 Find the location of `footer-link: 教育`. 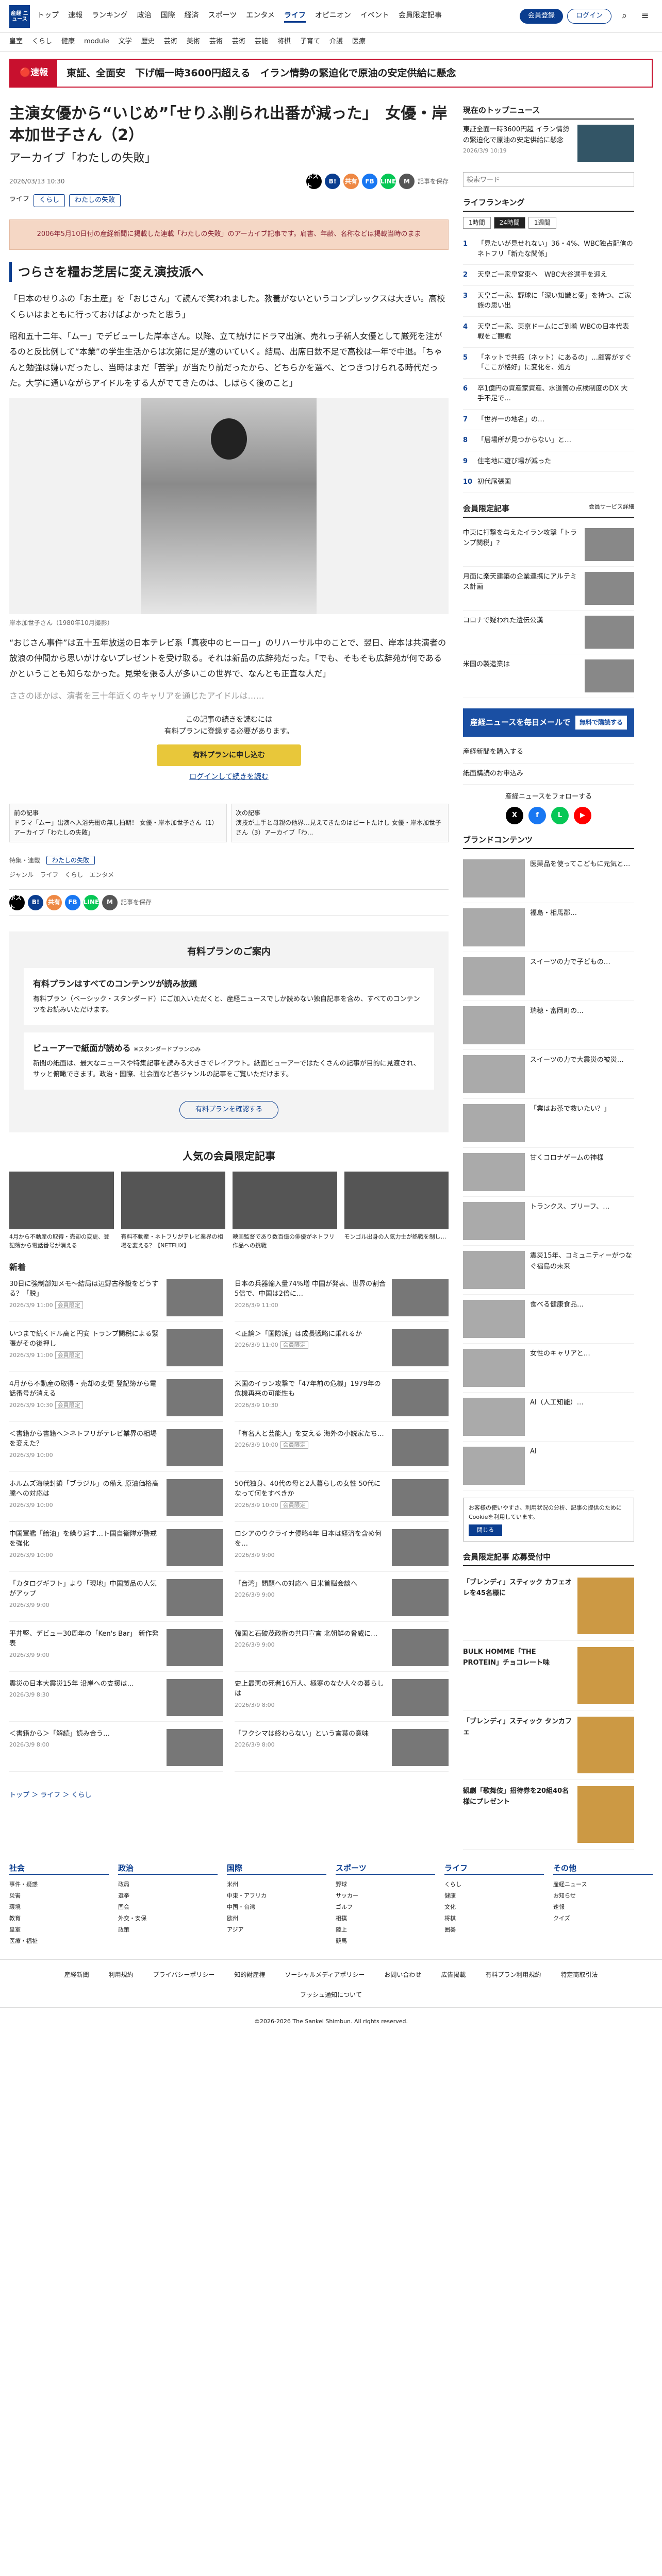

footer-link: 教育 is located at coordinates (59, 1918).